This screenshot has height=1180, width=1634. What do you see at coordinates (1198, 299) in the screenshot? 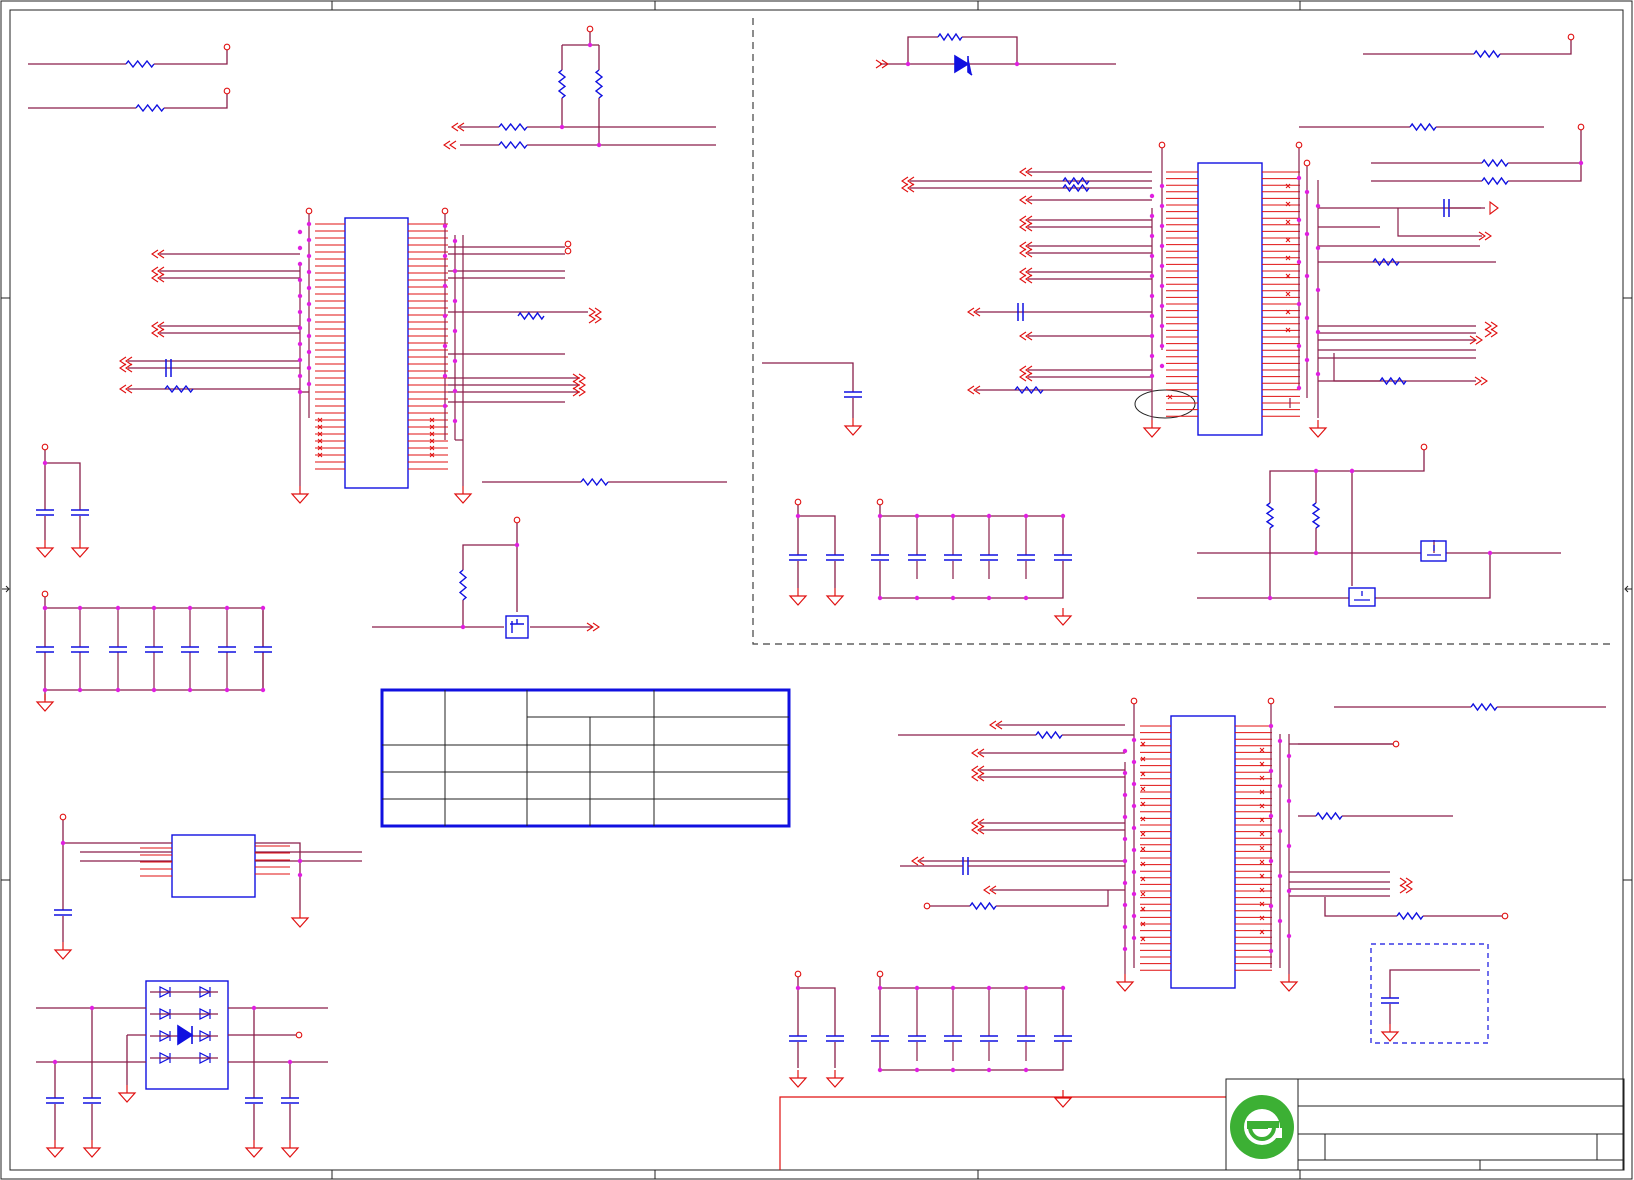
I see `right-connector-u2` at bounding box center [1198, 299].